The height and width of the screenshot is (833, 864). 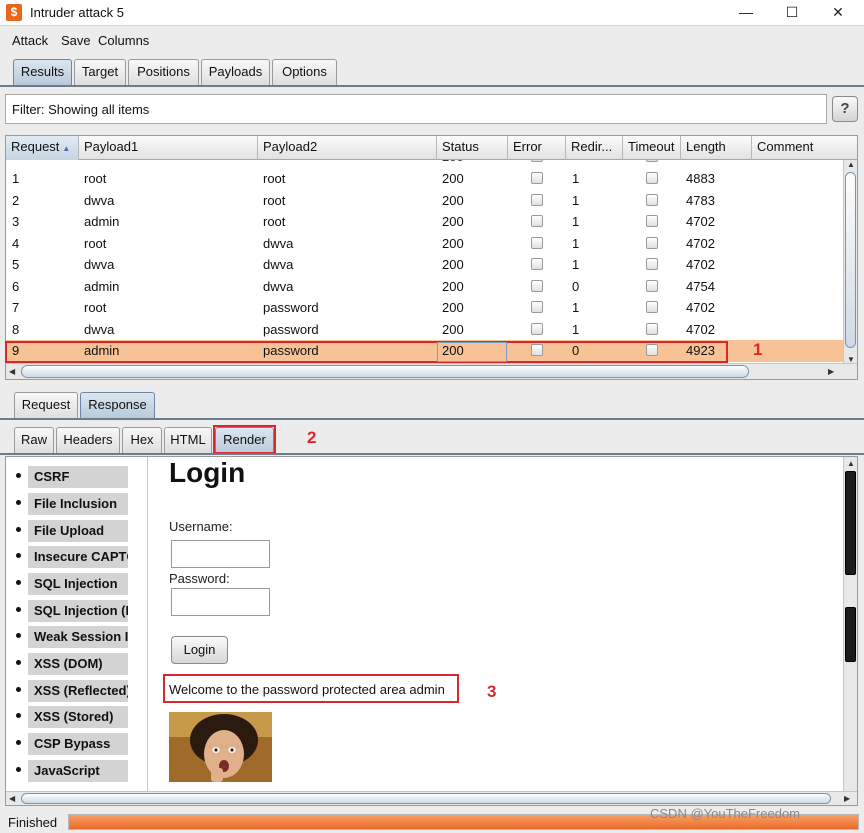 I want to click on password-field, so click(x=220, y=602).